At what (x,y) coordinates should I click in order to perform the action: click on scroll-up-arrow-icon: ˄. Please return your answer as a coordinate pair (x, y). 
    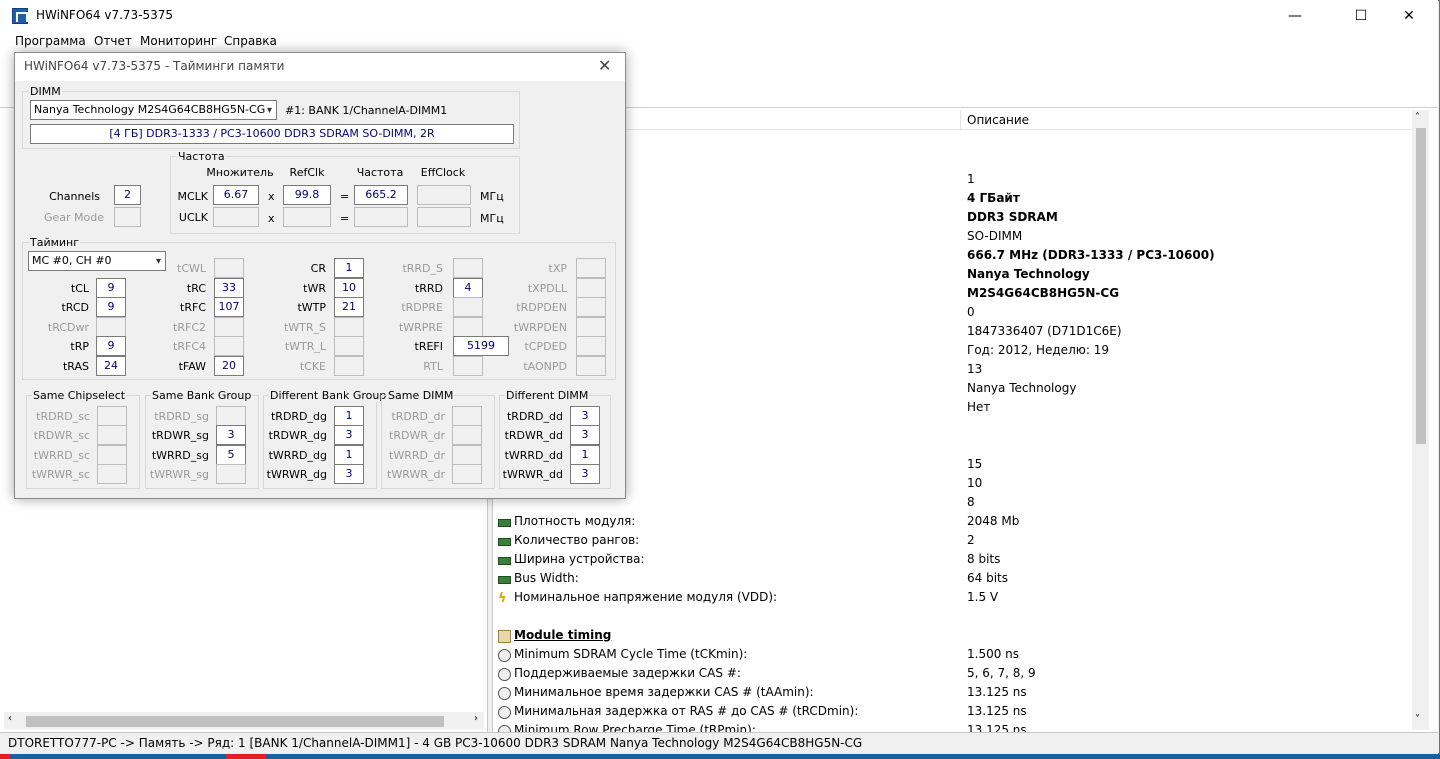
    Looking at the image, I should click on (1417, 117).